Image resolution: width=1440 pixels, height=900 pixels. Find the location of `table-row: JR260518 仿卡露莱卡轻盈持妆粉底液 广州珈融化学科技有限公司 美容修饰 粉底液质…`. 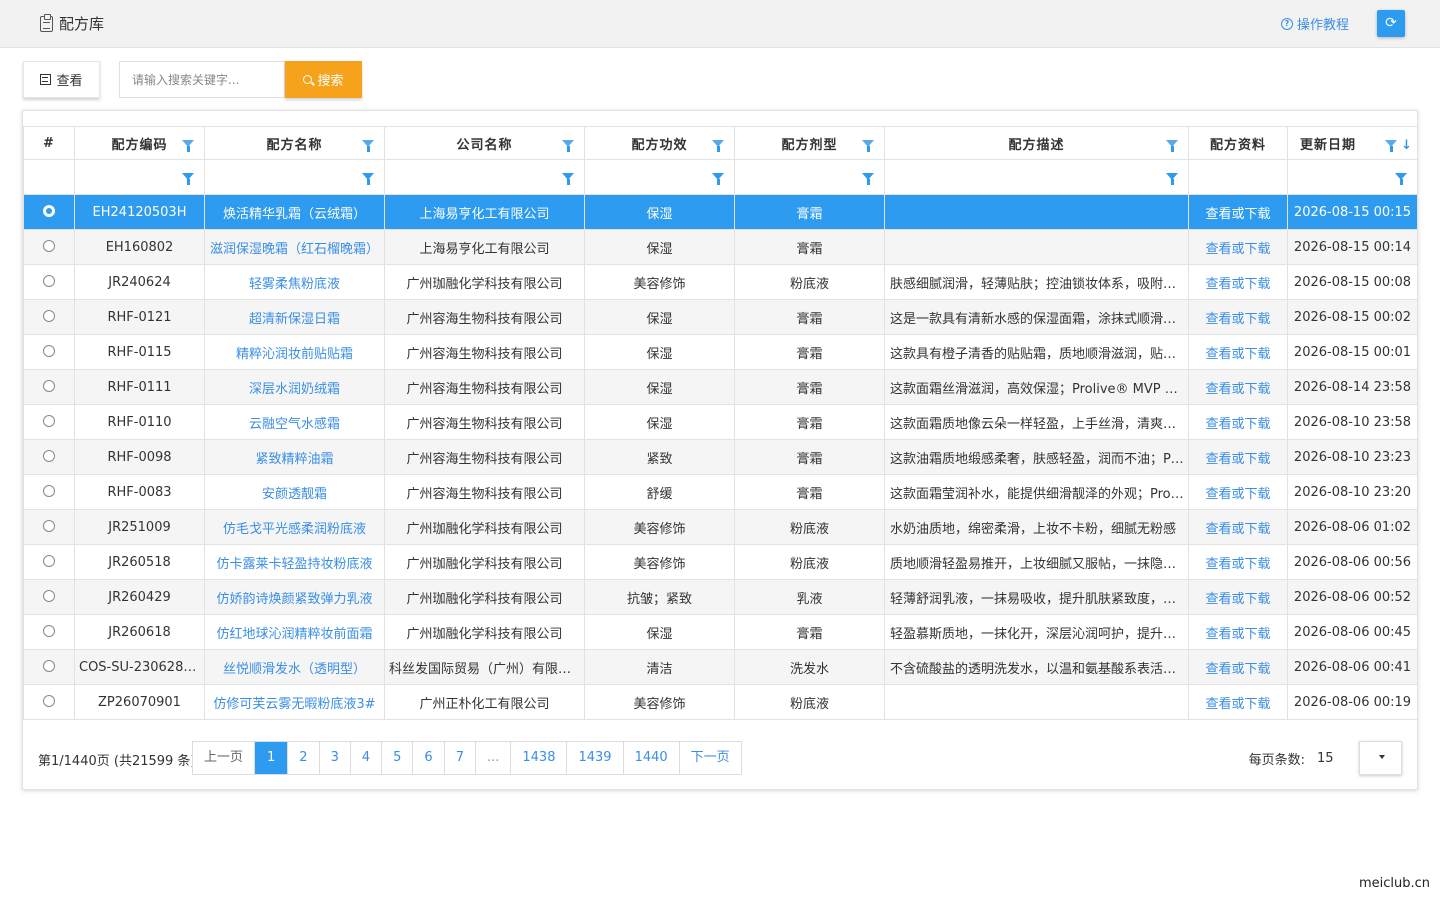

table-row: JR260518 仿卡露莱卡轻盈持妆粉底液 广州珈融化学科技有限公司 美容修饰 粉底液质… is located at coordinates (720, 562).